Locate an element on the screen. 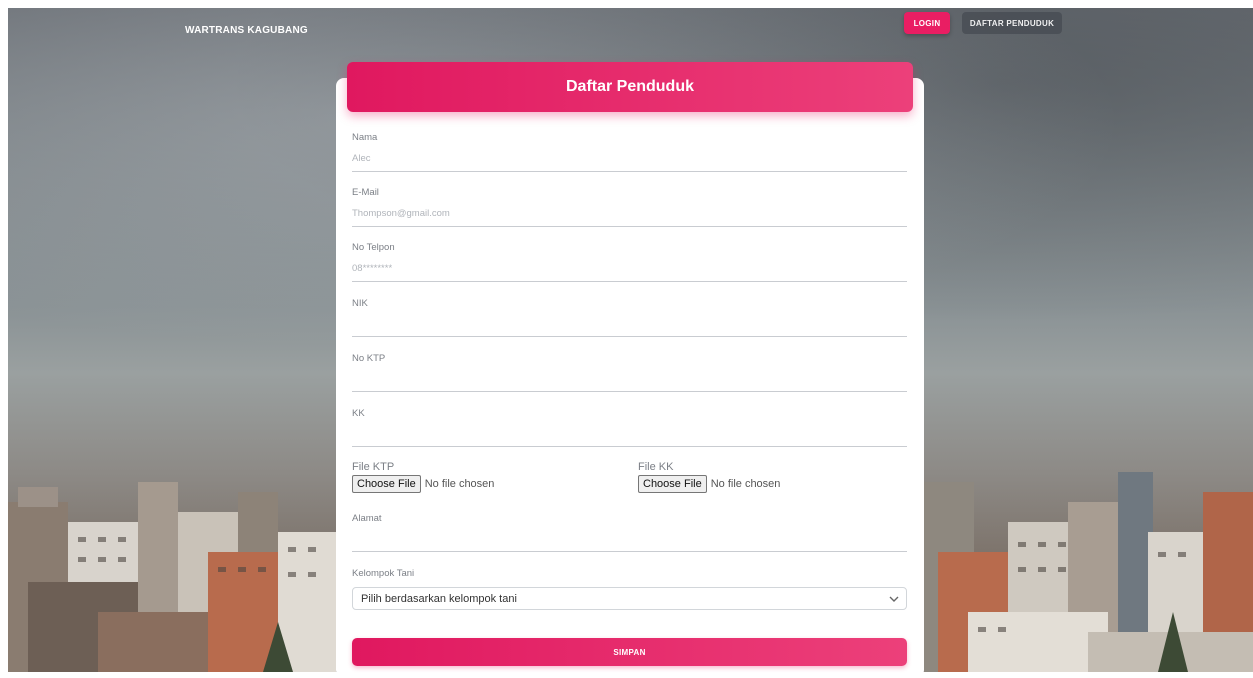  kk-input is located at coordinates (629, 435).